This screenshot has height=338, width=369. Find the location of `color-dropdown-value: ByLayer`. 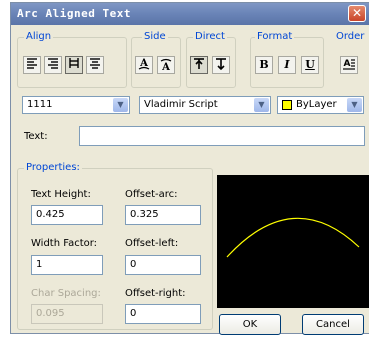

color-dropdown-value: ByLayer is located at coordinates (316, 104).